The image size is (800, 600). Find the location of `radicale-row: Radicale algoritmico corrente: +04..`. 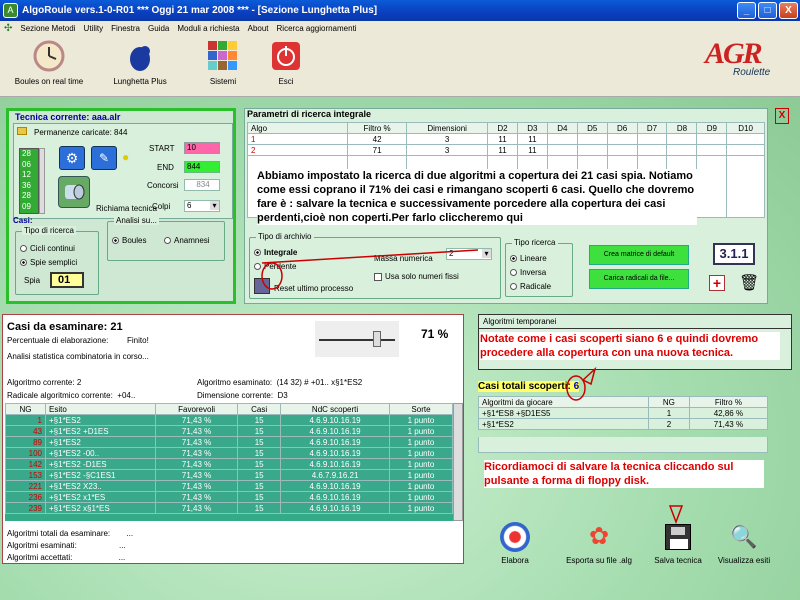

radicale-row: Radicale algoritmico corrente: +04.. is located at coordinates (71, 395).